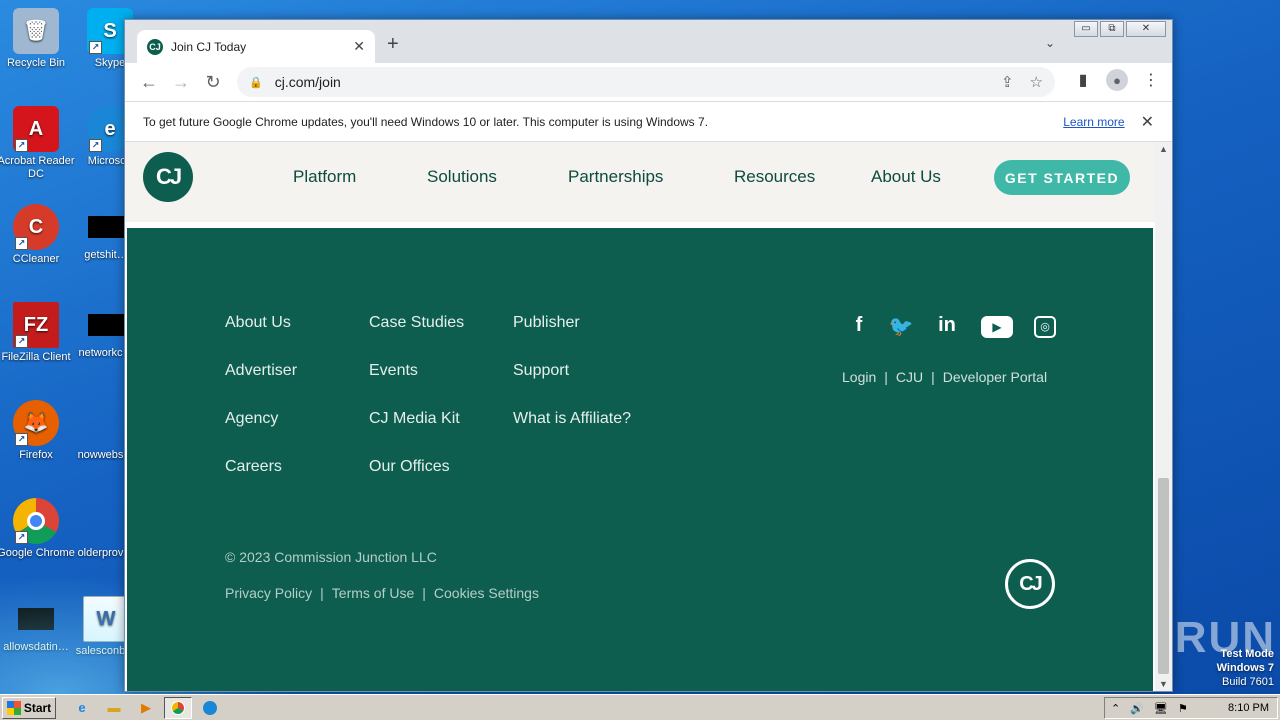 Image resolution: width=1280 pixels, height=720 pixels. Describe the element at coordinates (253, 467) in the screenshot. I see `footer-link-careers: Careers` at that location.